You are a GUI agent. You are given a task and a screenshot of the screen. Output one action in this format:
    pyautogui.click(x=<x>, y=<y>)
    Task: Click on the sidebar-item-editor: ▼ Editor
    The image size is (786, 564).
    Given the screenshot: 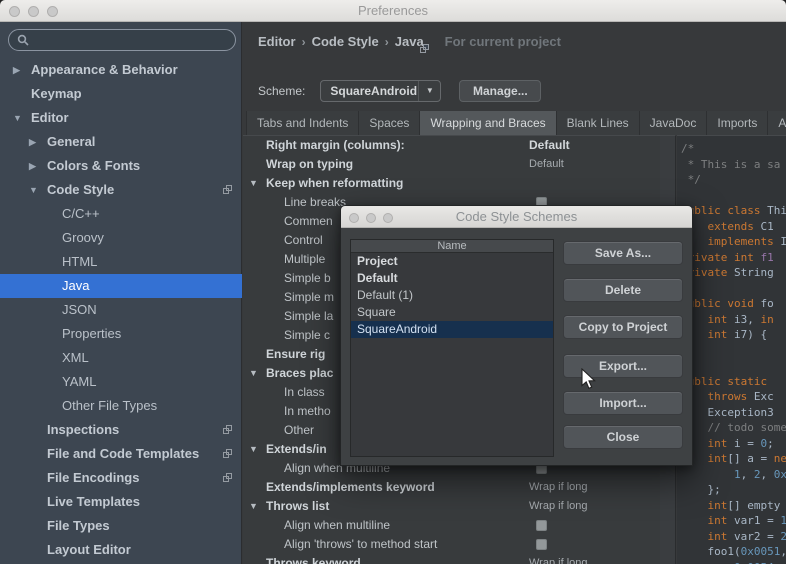 What is the action you would take?
    pyautogui.click(x=121, y=118)
    